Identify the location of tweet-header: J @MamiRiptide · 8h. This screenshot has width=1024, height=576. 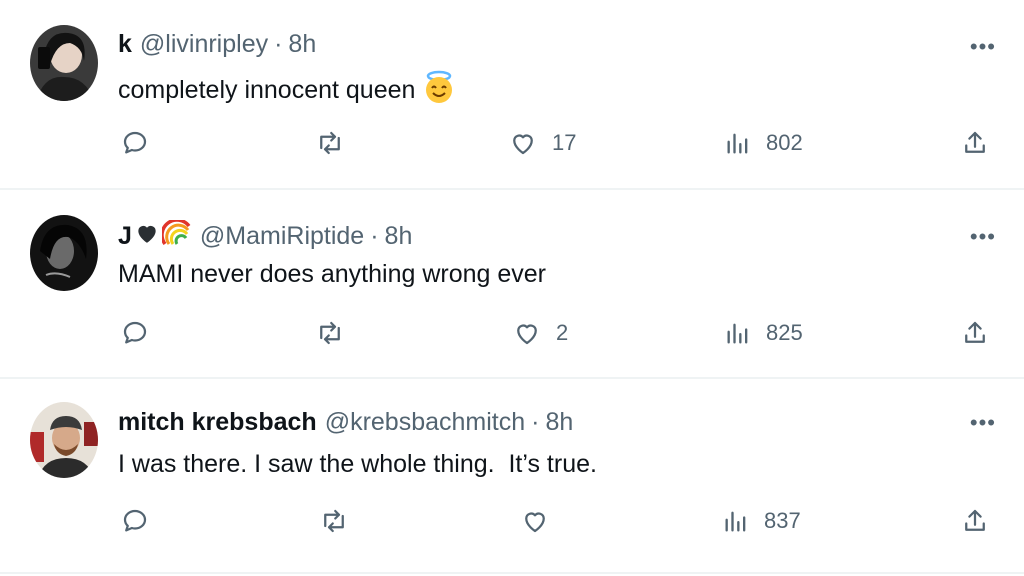
(265, 235).